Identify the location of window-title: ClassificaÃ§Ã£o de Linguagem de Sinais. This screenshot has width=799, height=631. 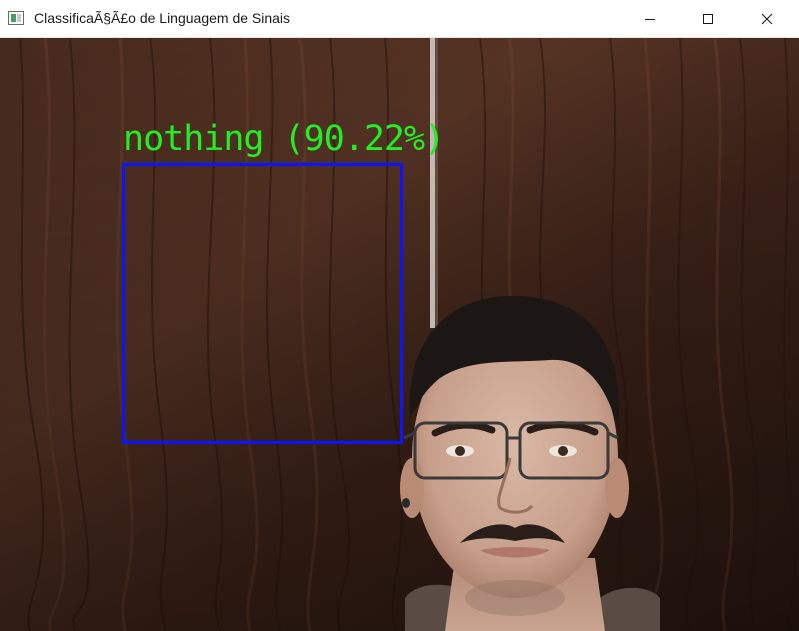
(162, 18).